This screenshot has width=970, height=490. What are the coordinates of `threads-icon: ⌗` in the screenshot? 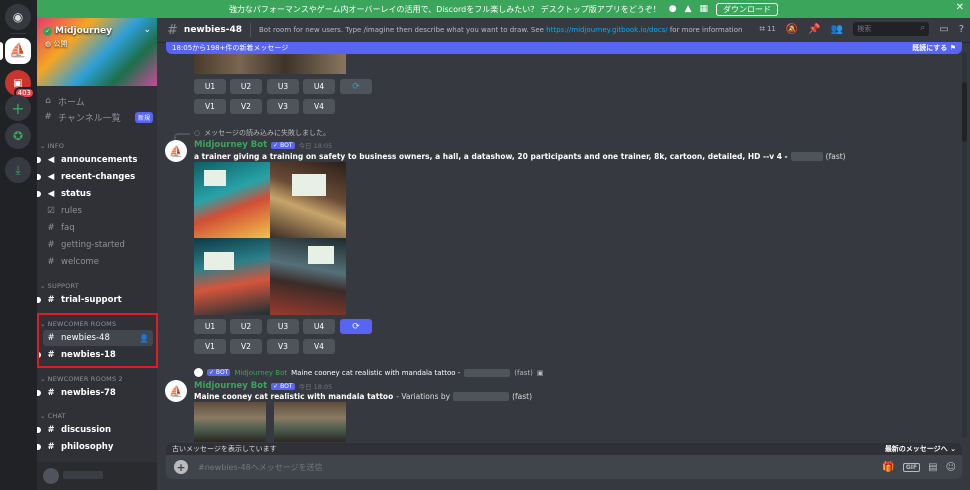 It's located at (762, 29).